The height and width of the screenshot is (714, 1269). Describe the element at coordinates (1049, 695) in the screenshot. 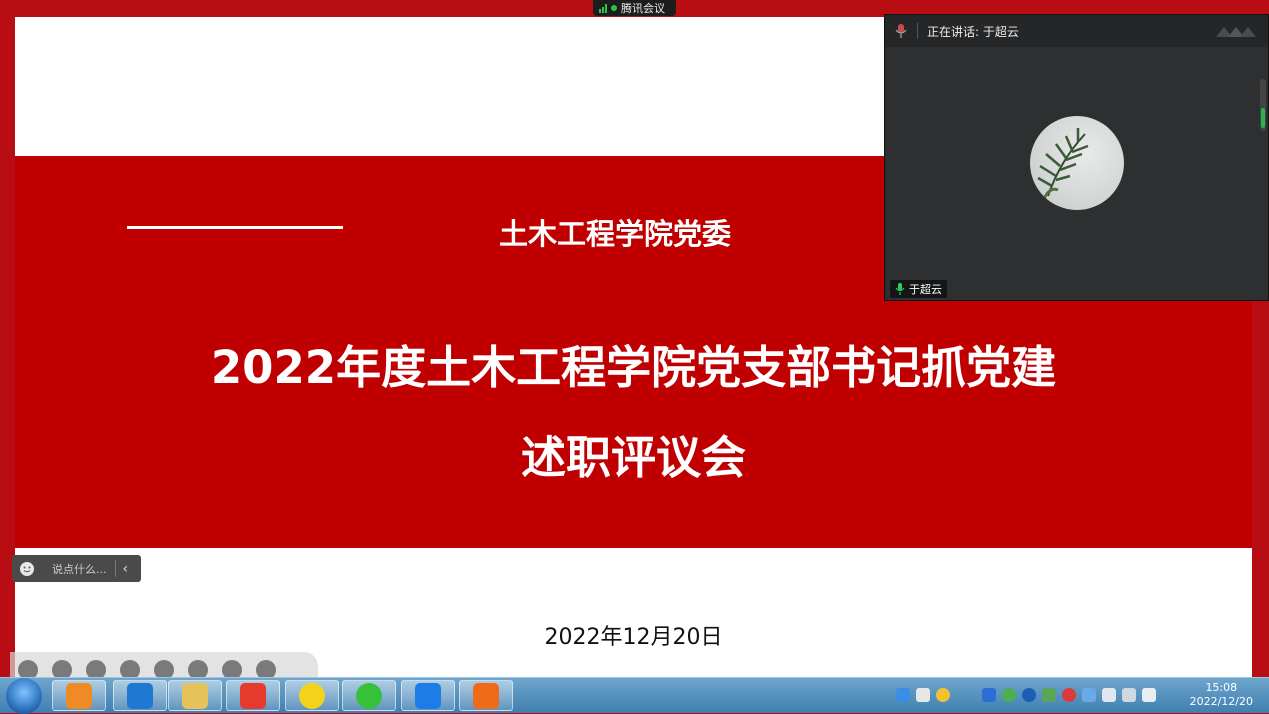

I see `shield-icon` at that location.